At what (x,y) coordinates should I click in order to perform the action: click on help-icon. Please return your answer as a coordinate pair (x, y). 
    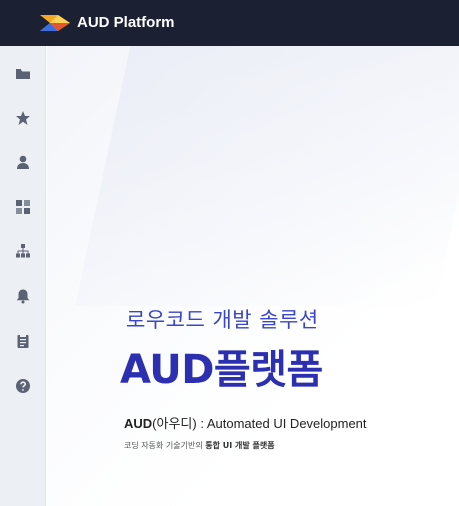
    Looking at the image, I should click on (23, 386).